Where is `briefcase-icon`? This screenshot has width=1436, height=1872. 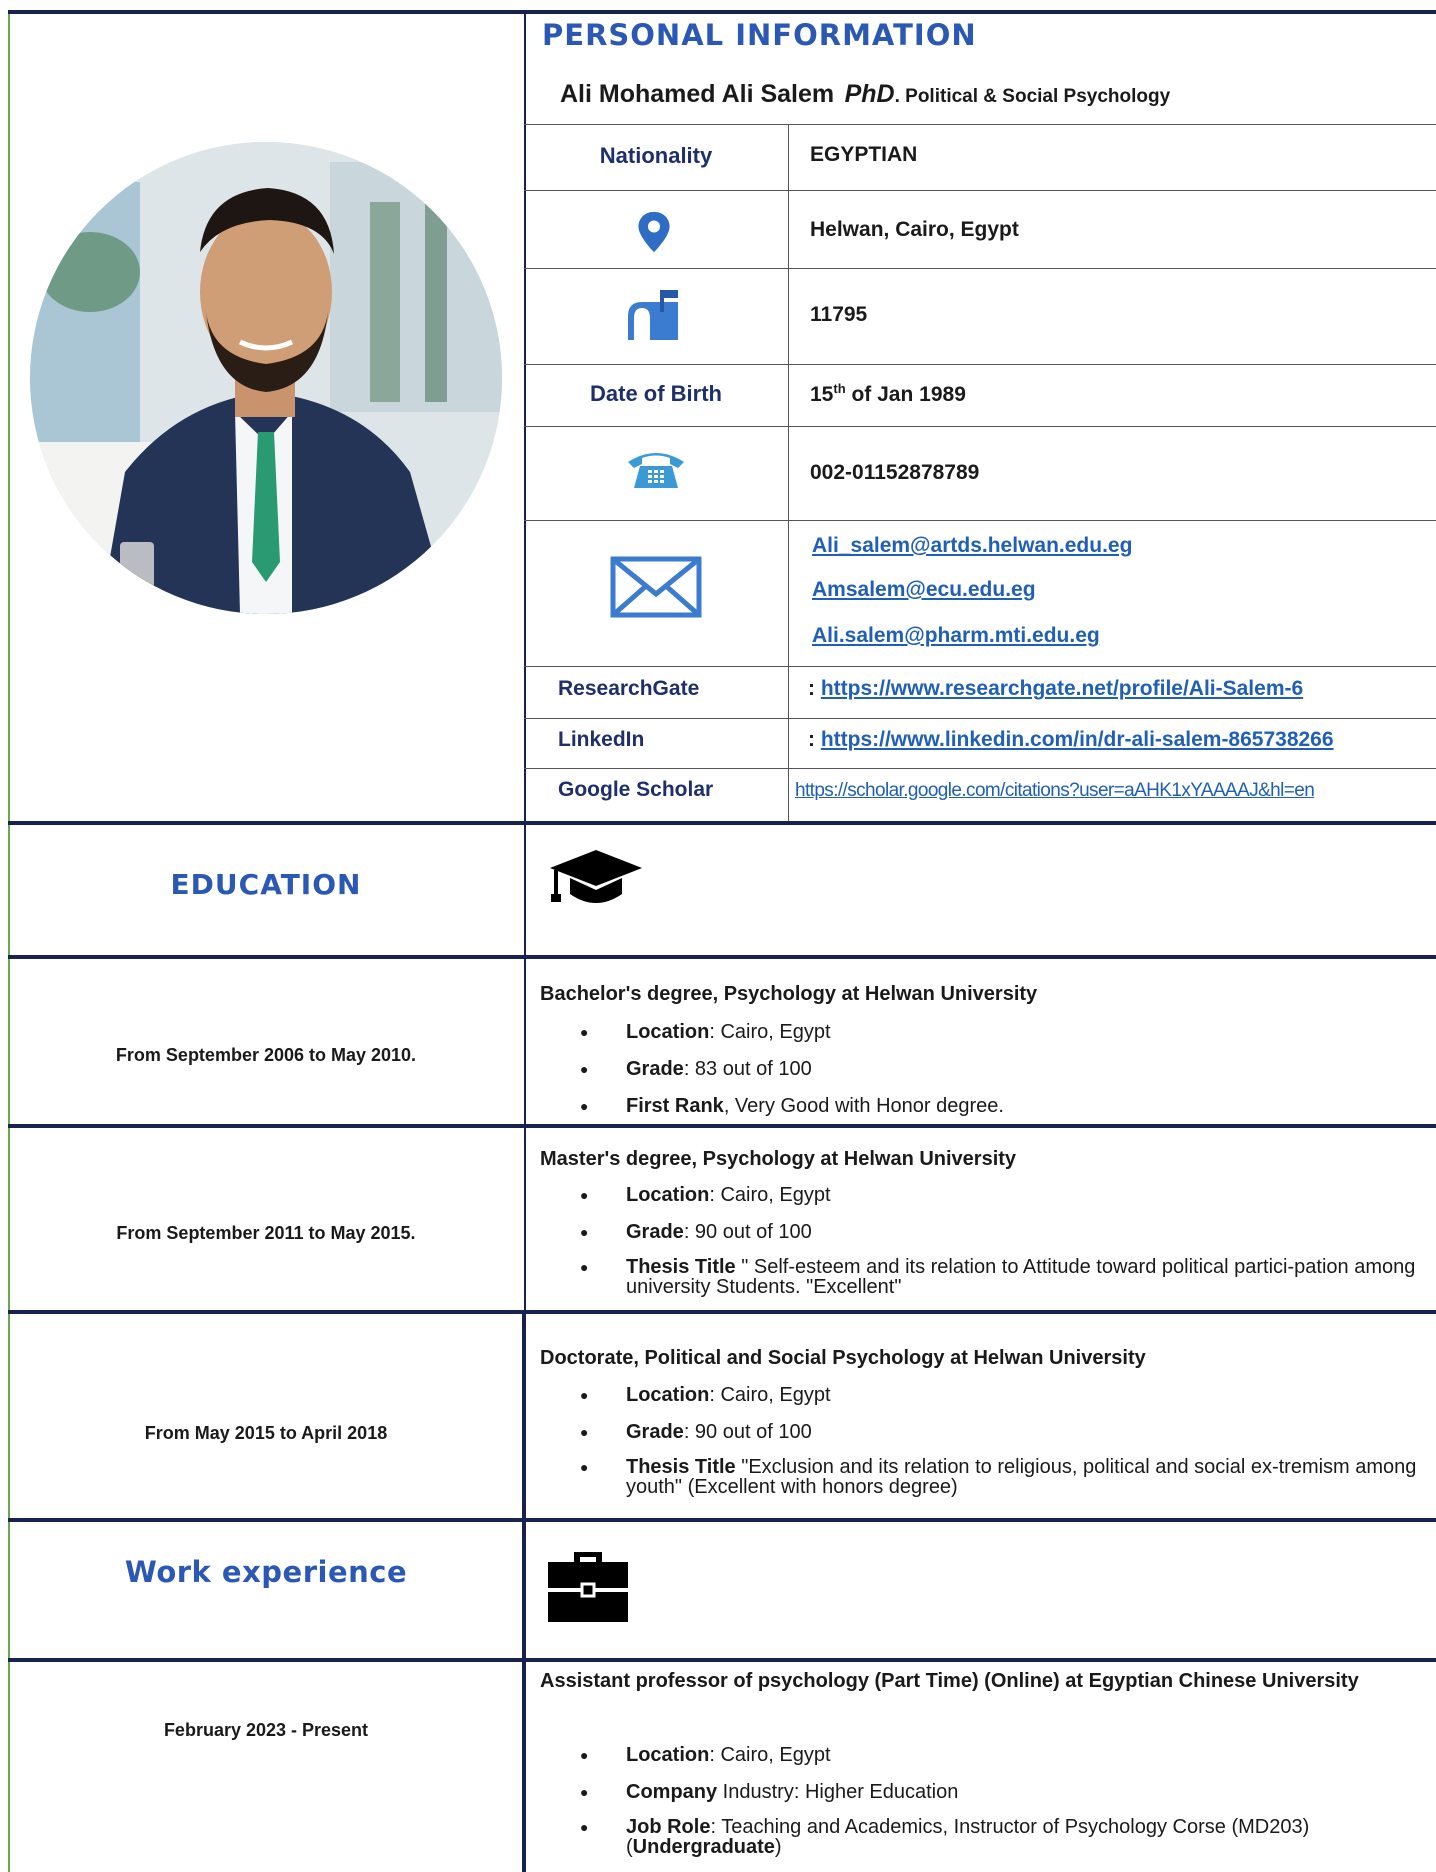 briefcase-icon is located at coordinates (588, 1588).